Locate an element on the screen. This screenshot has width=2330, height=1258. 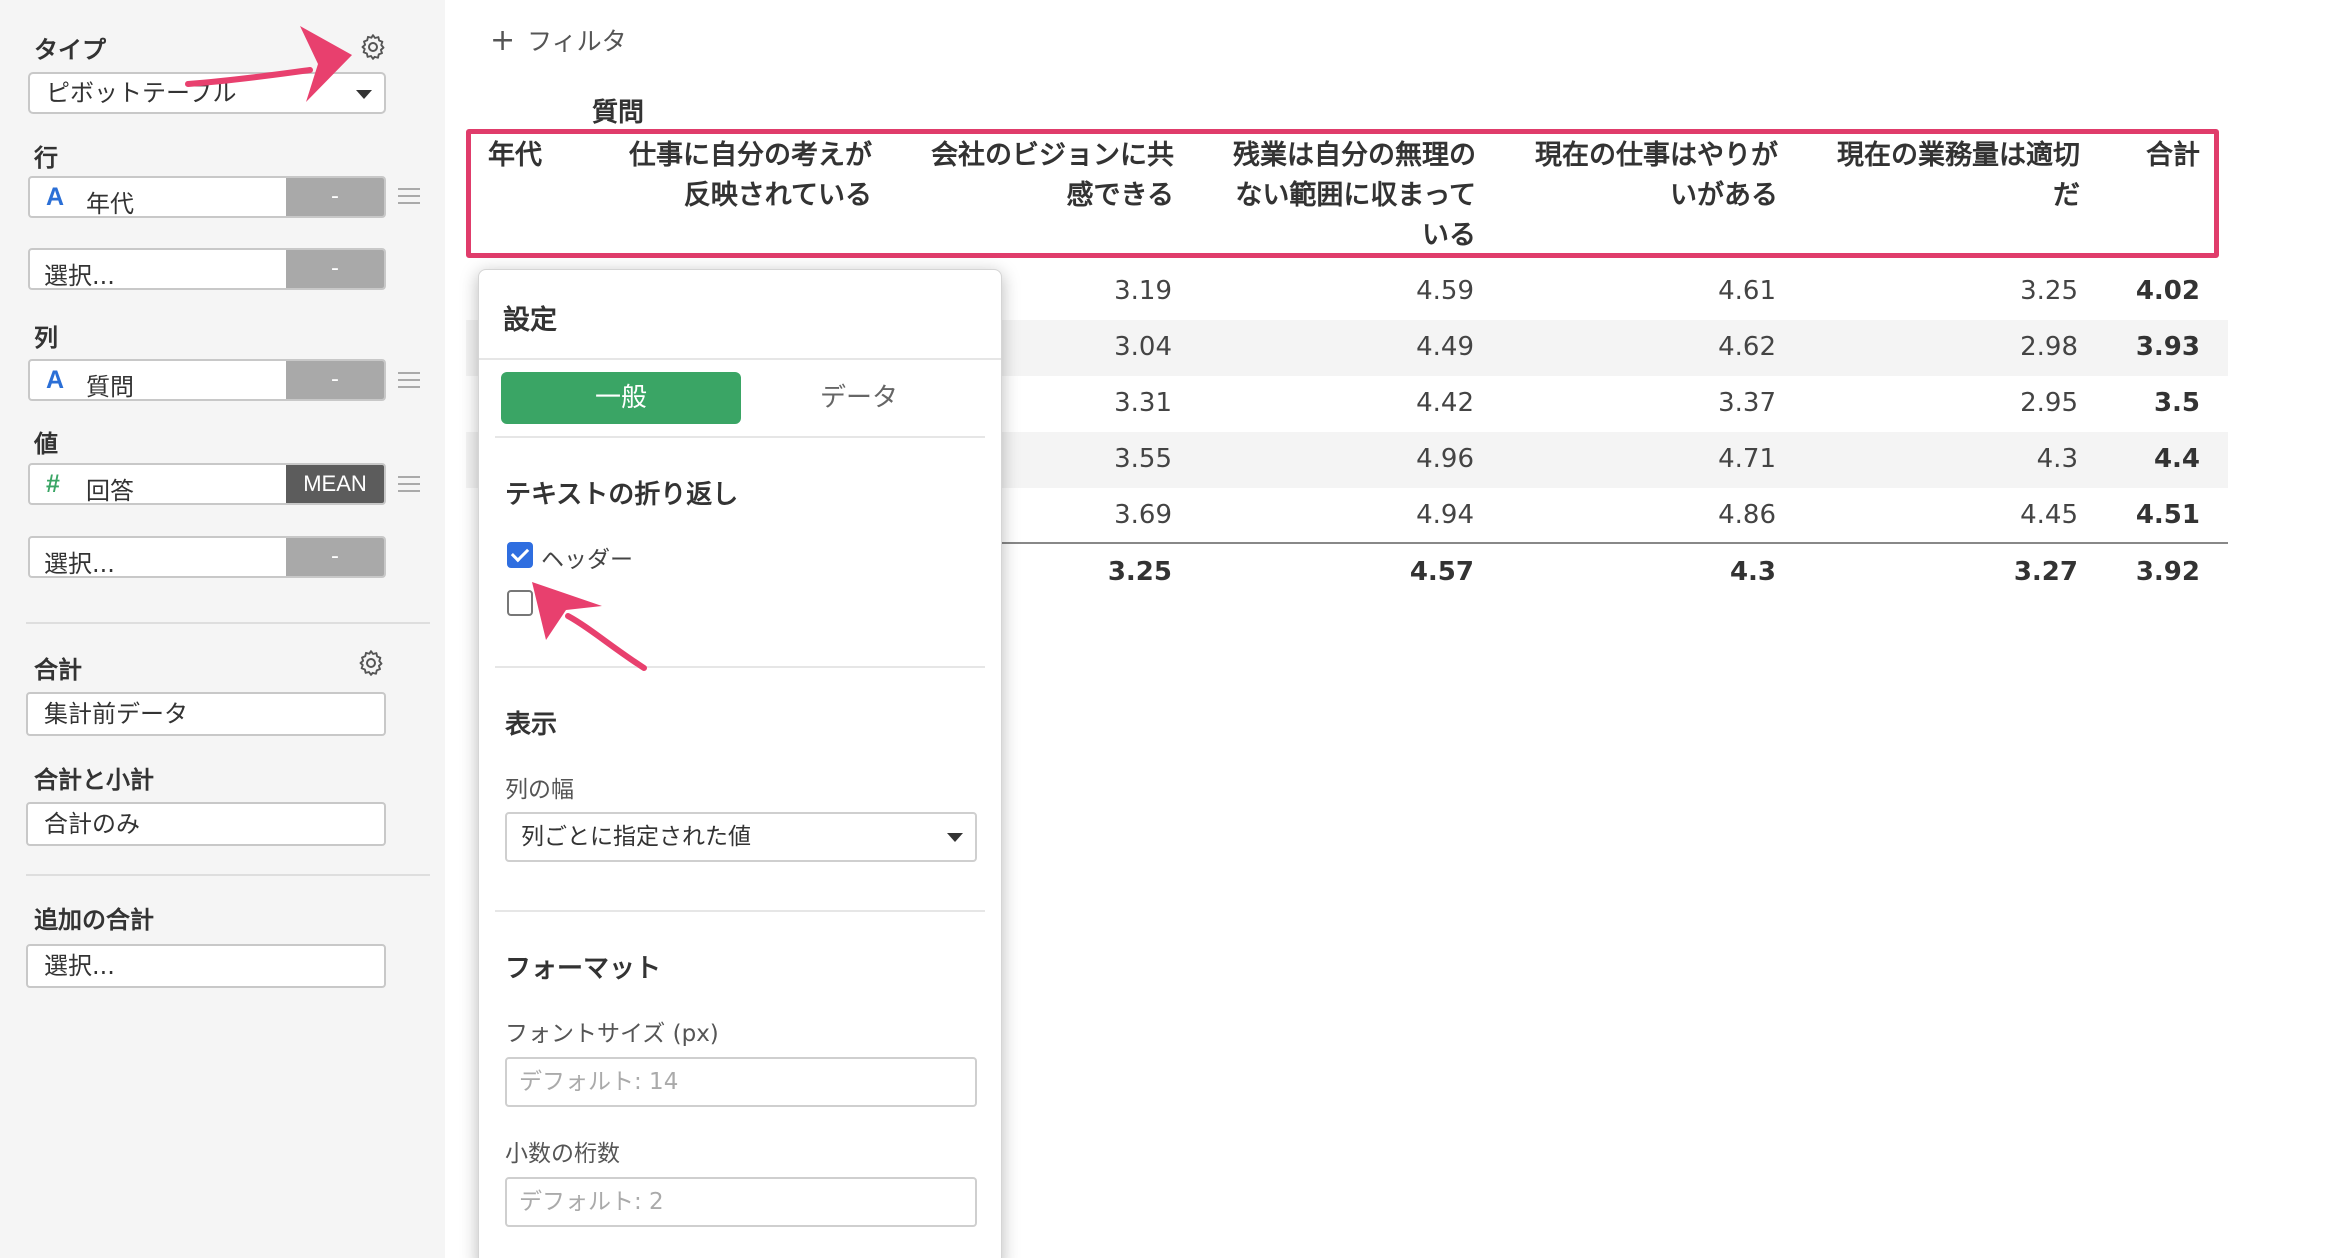
table-cell: 4.02 is located at coordinates (2167, 291).